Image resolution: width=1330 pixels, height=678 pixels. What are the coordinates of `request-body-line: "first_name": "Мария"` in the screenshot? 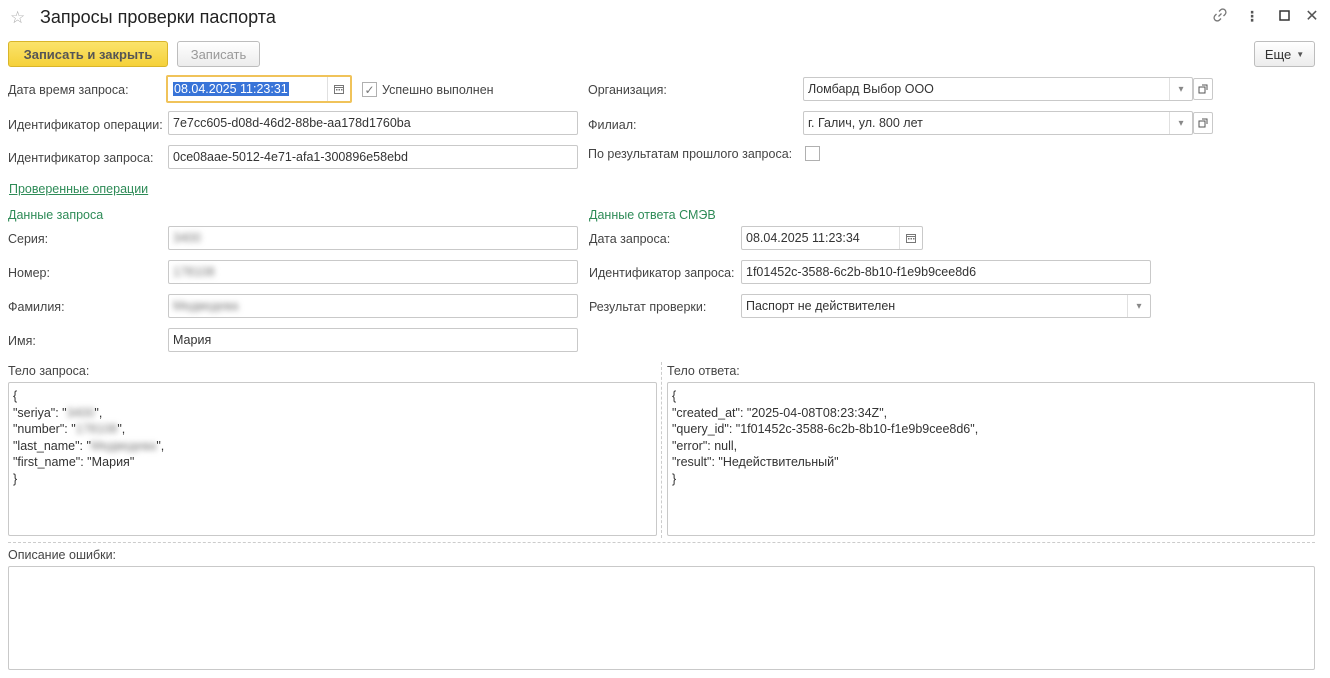 It's located at (74, 462).